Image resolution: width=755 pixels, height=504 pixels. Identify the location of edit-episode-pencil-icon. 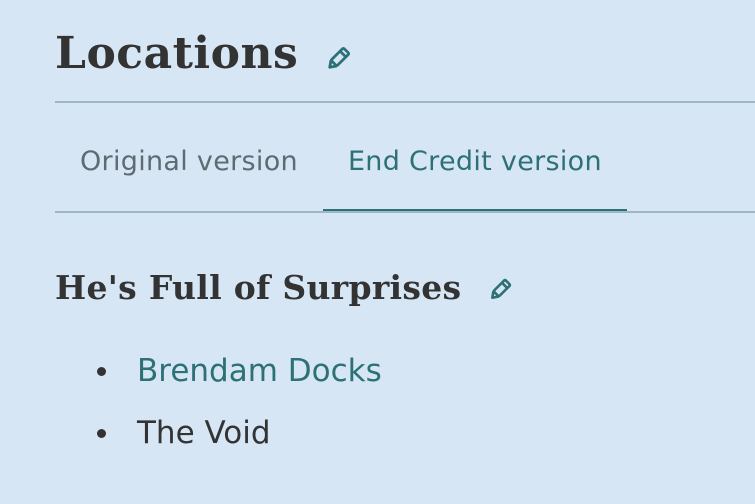
(500, 290).